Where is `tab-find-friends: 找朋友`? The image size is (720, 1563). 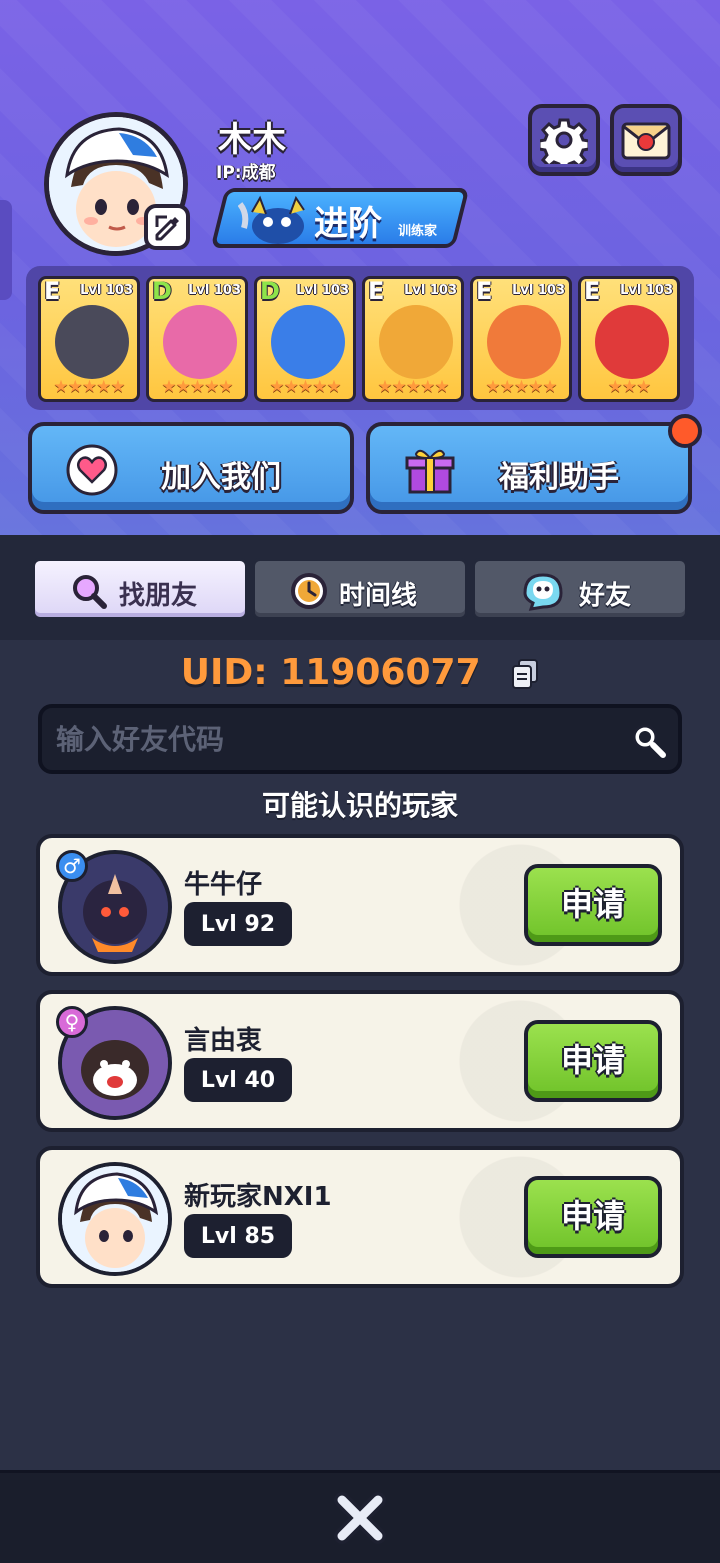 tab-find-friends: 找朋友 is located at coordinates (140, 589).